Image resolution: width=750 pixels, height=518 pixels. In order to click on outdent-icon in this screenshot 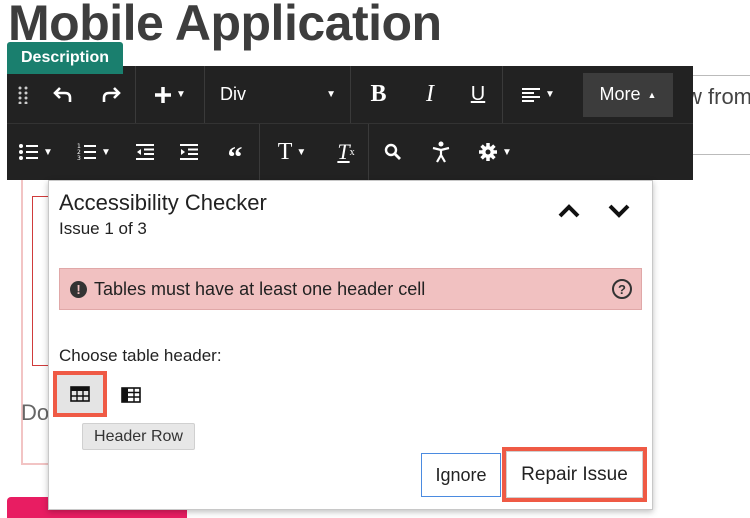, I will do `click(145, 152)`.